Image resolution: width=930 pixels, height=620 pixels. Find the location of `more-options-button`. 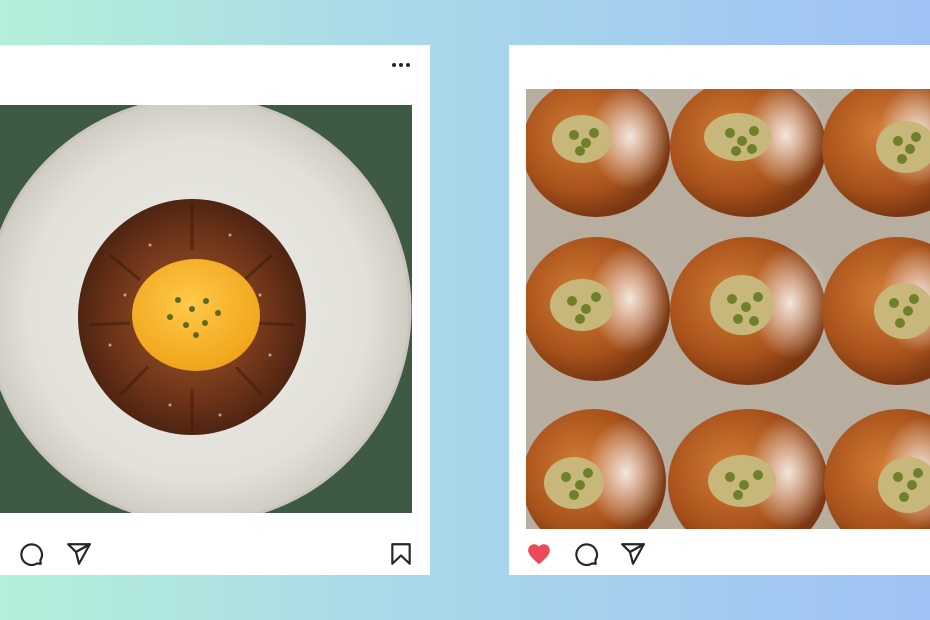

more-options-button is located at coordinates (401, 65).